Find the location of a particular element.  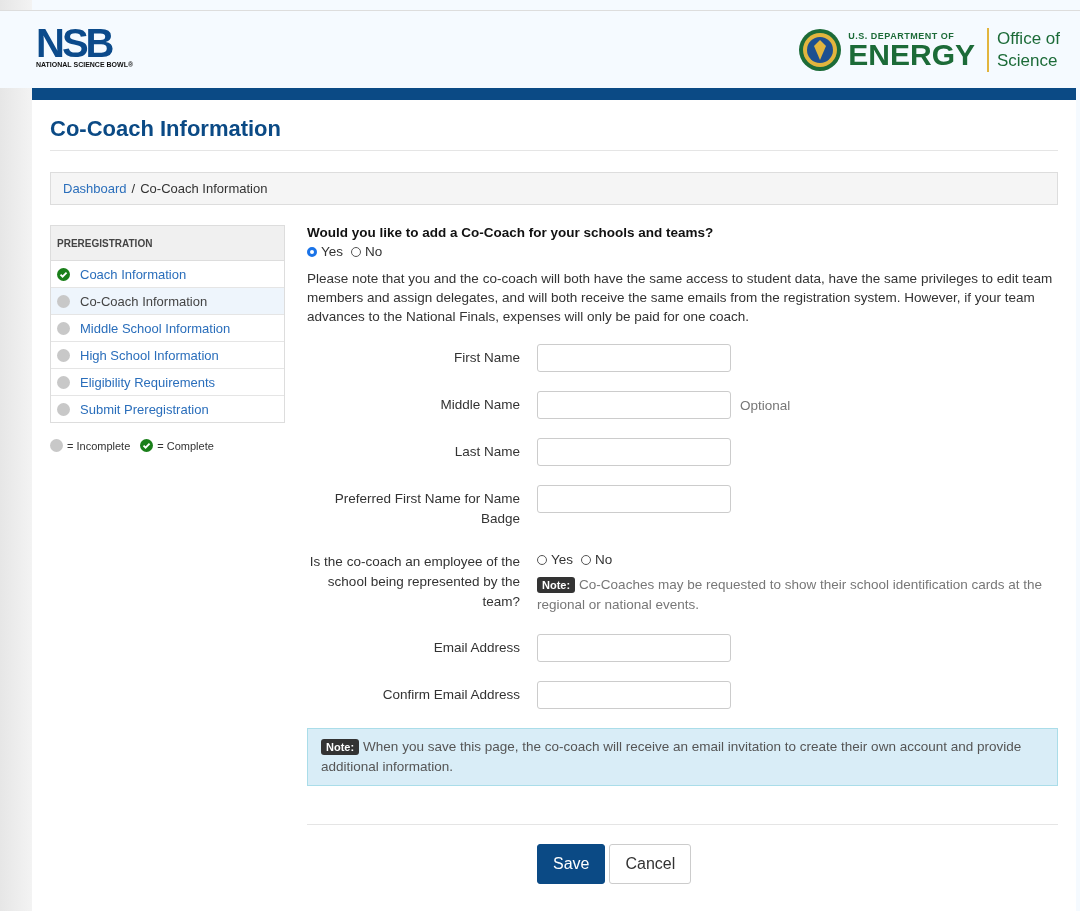

breadcrumb-current: Co-Coach Information is located at coordinates (204, 188).